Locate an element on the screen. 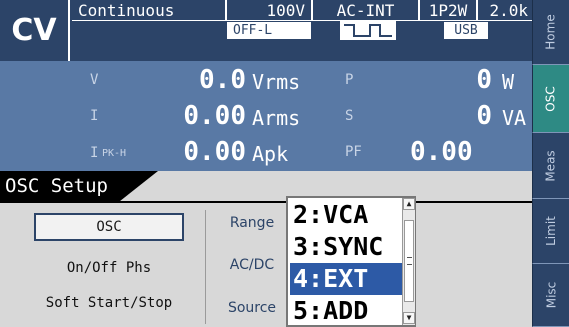 The height and width of the screenshot is (327, 569). range-status: 100V is located at coordinates (285, 10).